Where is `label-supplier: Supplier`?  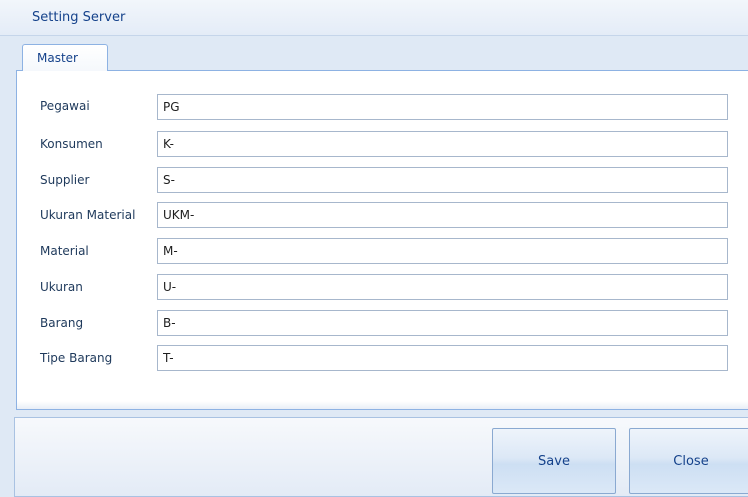 label-supplier: Supplier is located at coordinates (65, 180).